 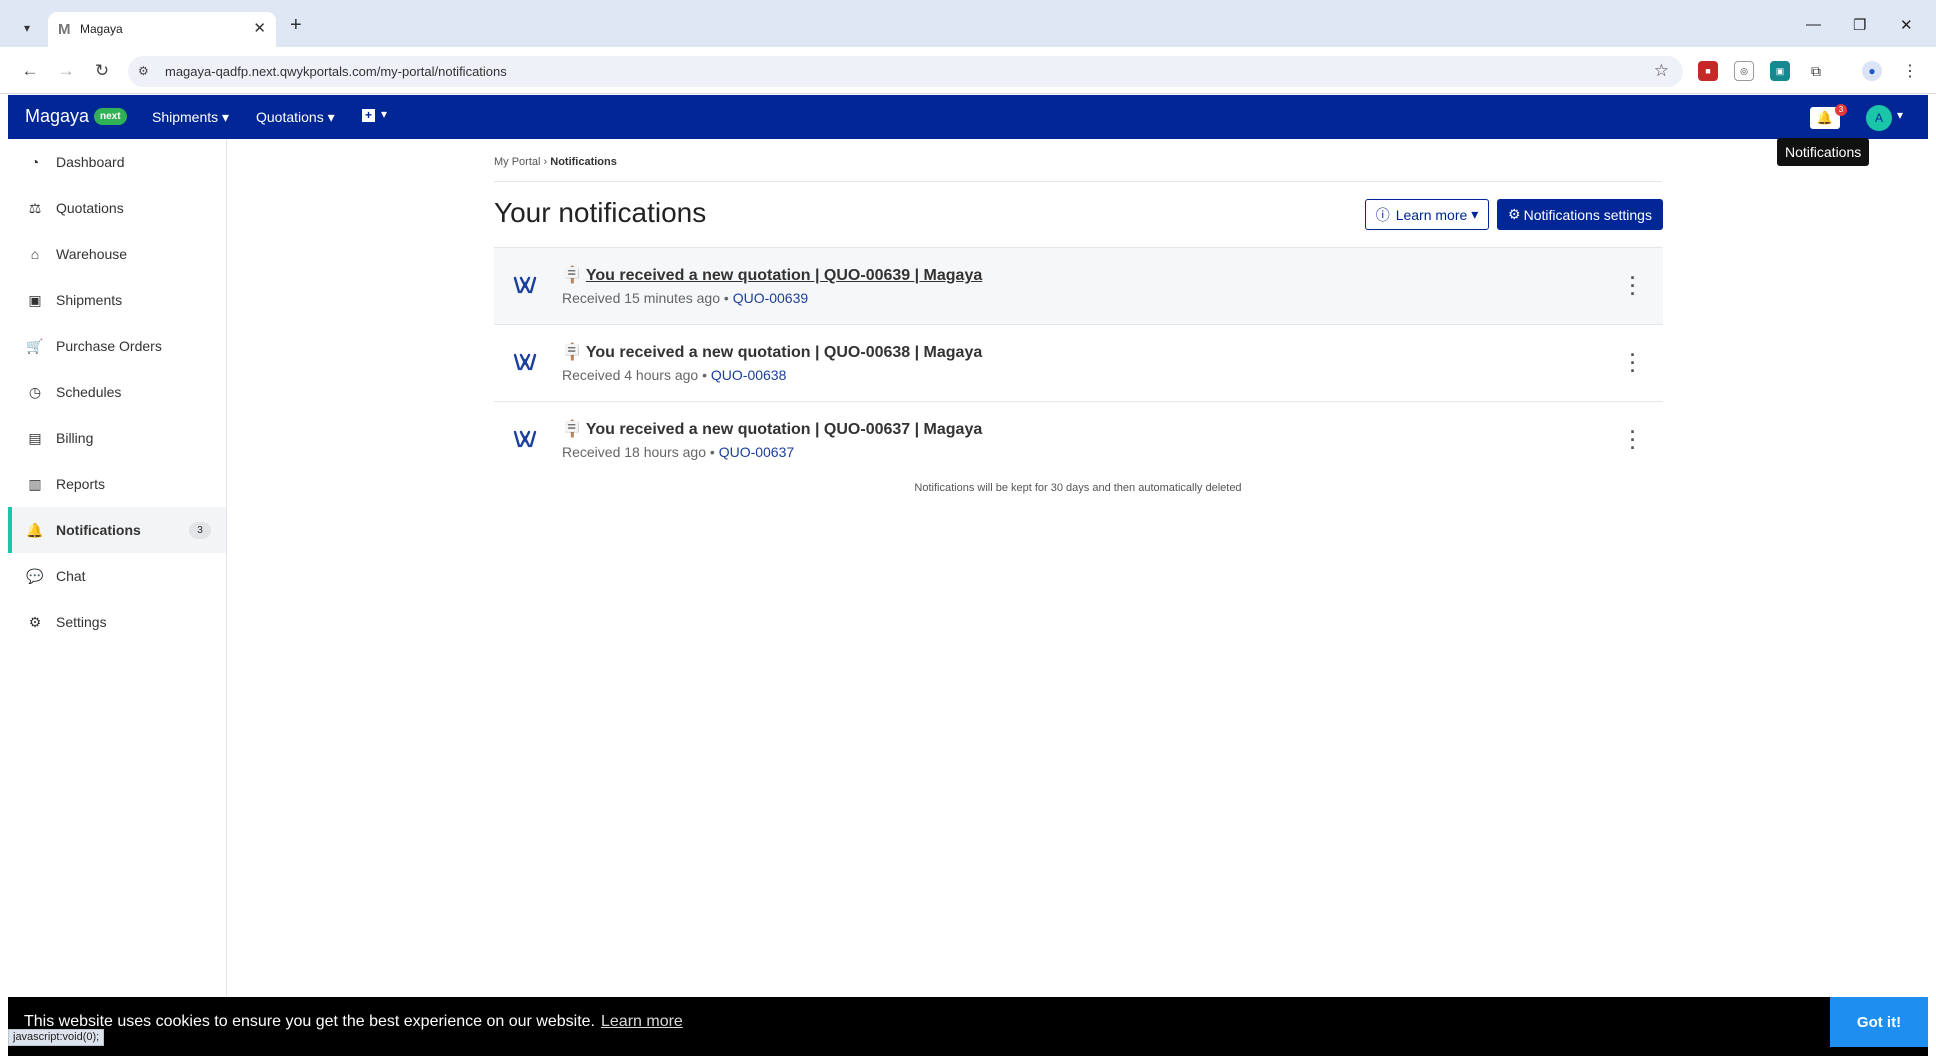 What do you see at coordinates (295, 117) in the screenshot?
I see `nav-quotations: Quotations ▾` at bounding box center [295, 117].